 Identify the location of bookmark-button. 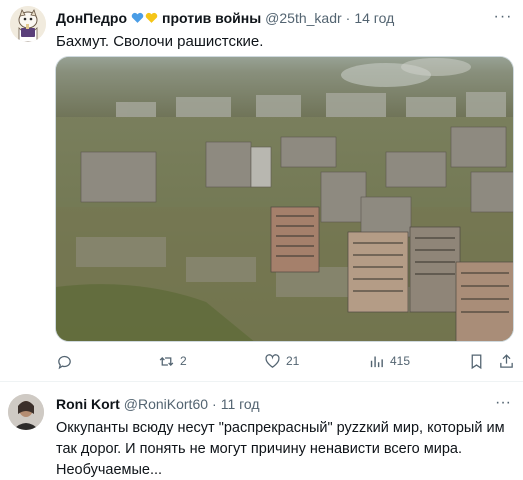
(476, 361).